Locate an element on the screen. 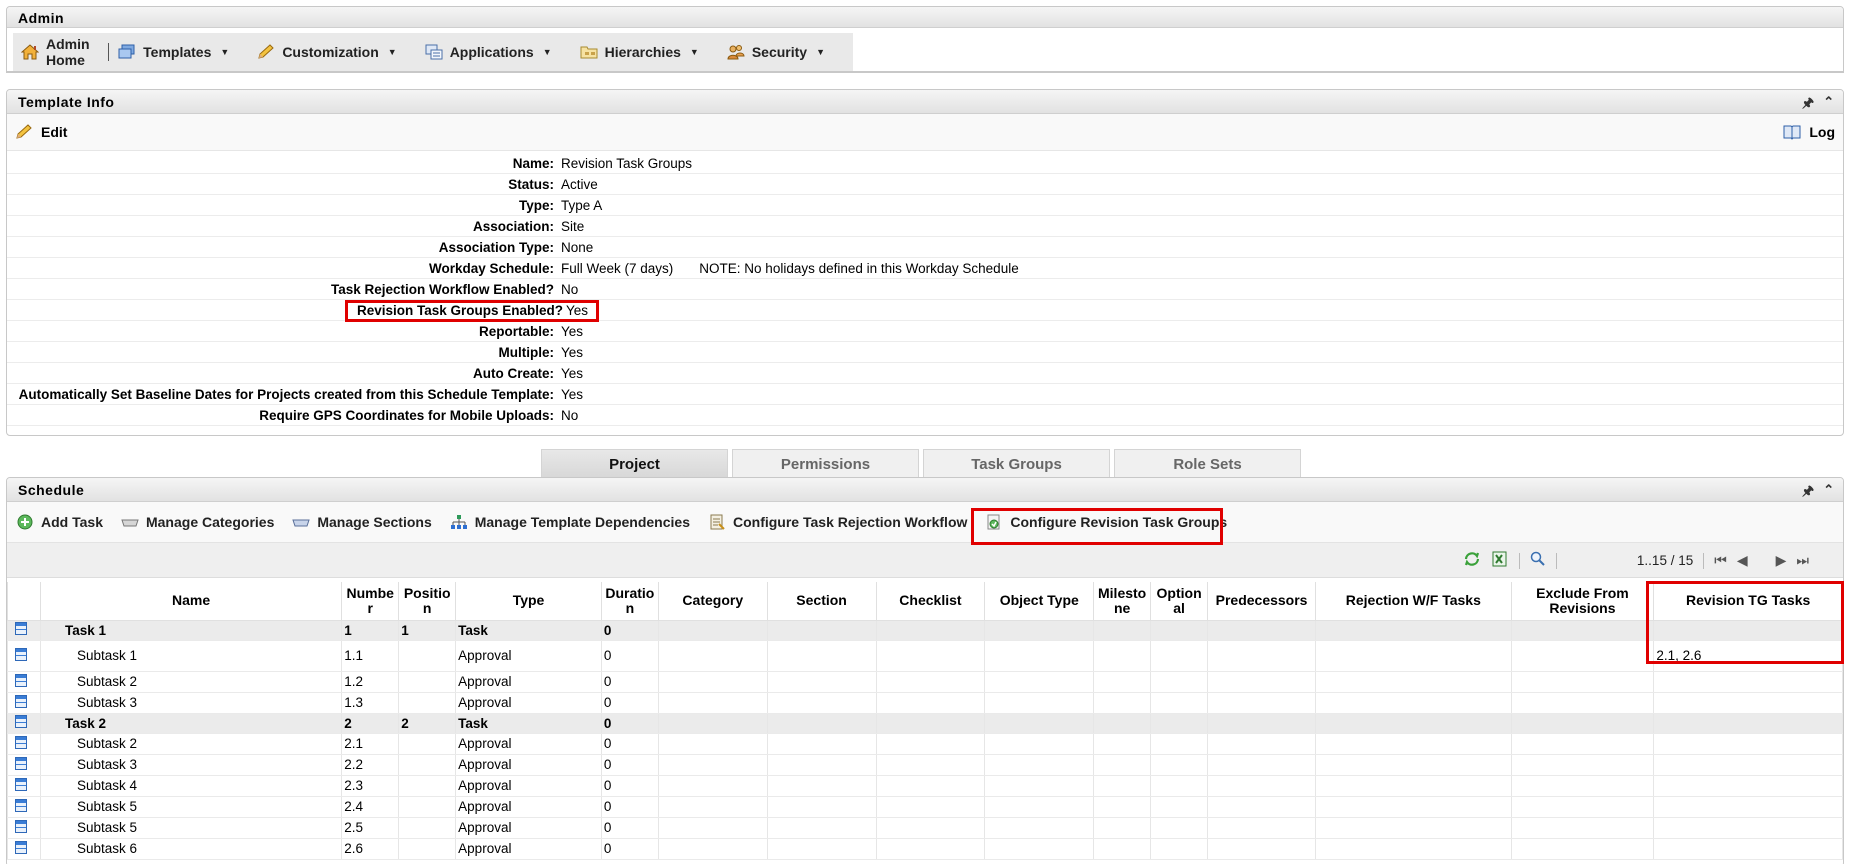  info-label: Association Type: is located at coordinates (283, 247).